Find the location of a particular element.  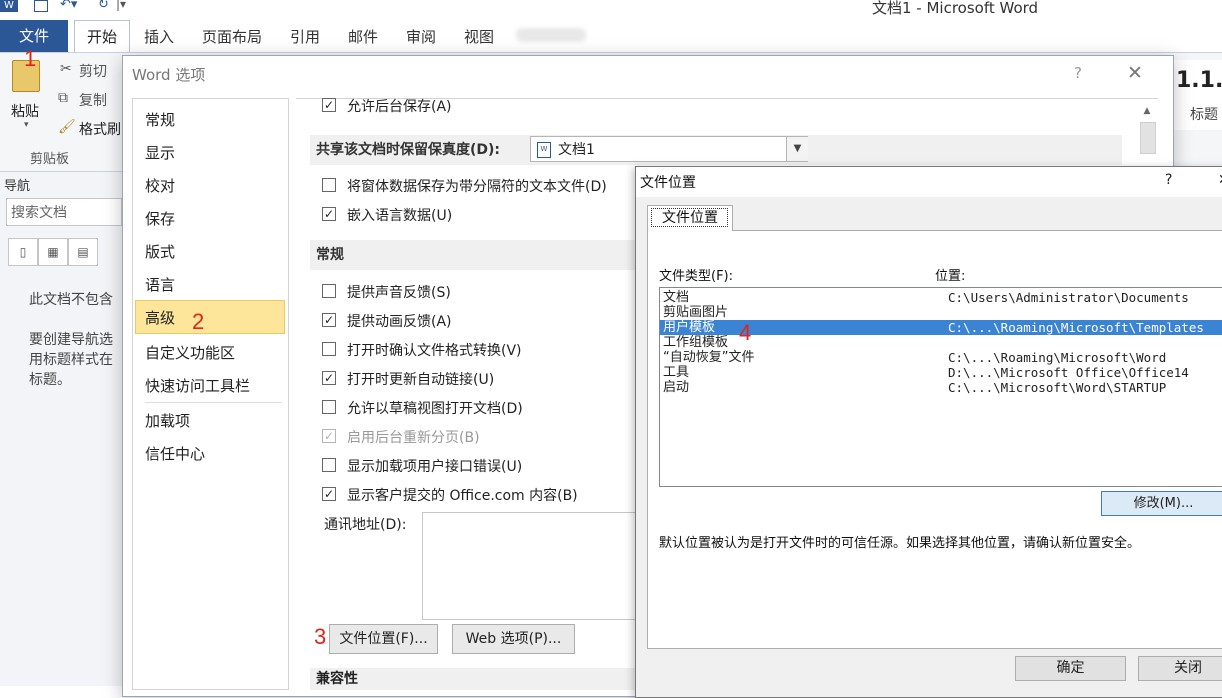

file-type-column-header: 文件类型(F): is located at coordinates (696, 276).